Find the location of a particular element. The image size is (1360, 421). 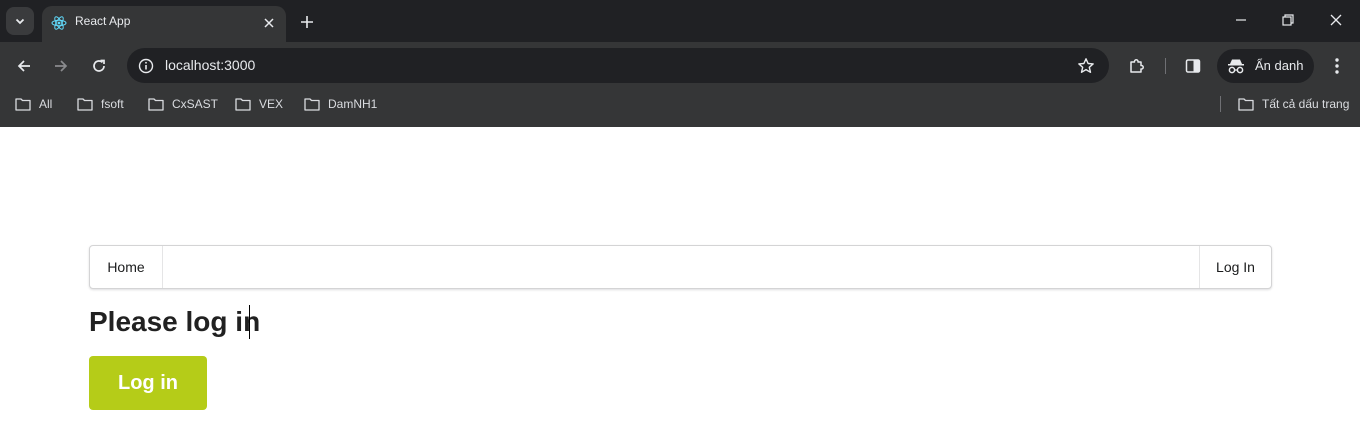

star-icon is located at coordinates (1086, 65).